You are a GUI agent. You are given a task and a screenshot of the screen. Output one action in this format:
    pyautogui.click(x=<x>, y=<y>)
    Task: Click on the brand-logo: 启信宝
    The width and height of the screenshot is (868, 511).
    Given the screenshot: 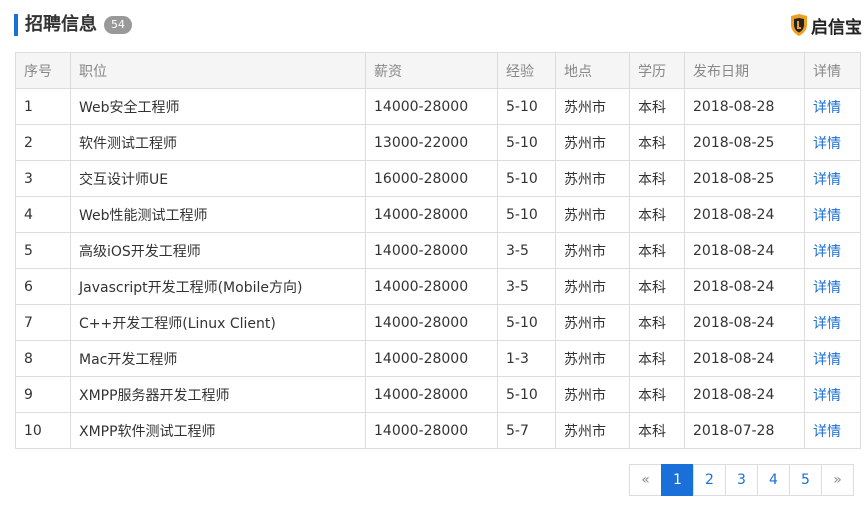 What is the action you would take?
    pyautogui.click(x=826, y=25)
    